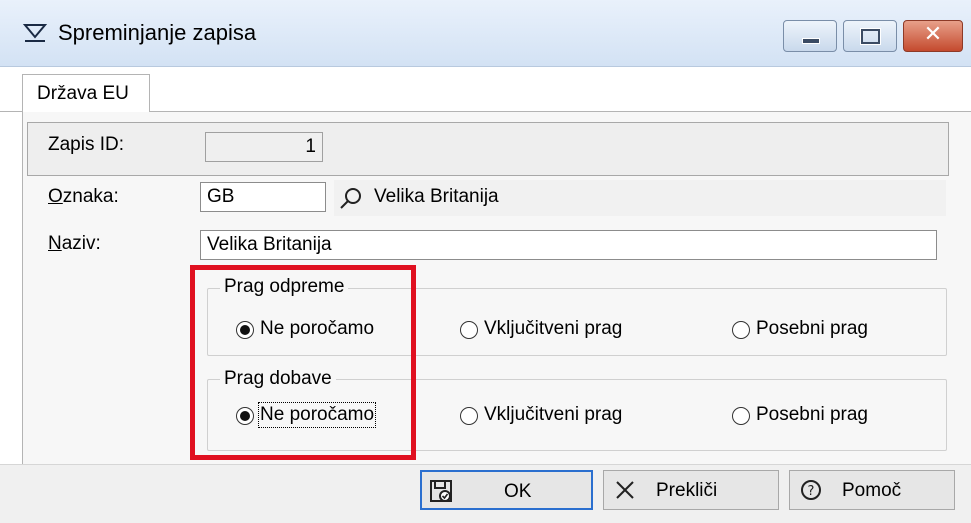 The height and width of the screenshot is (523, 971). Describe the element at coordinates (303, 362) in the screenshot. I see `highlight-box` at that location.